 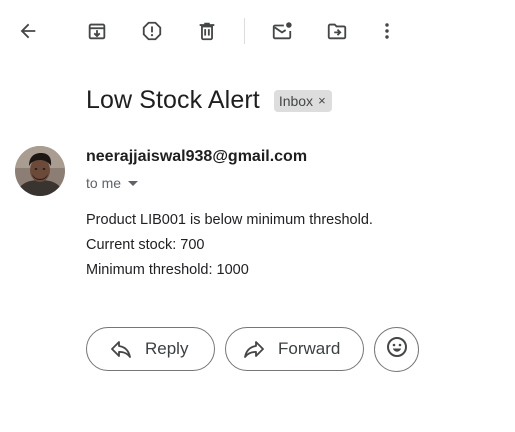 What do you see at coordinates (296, 100) in the screenshot?
I see `label-name: Inbox` at bounding box center [296, 100].